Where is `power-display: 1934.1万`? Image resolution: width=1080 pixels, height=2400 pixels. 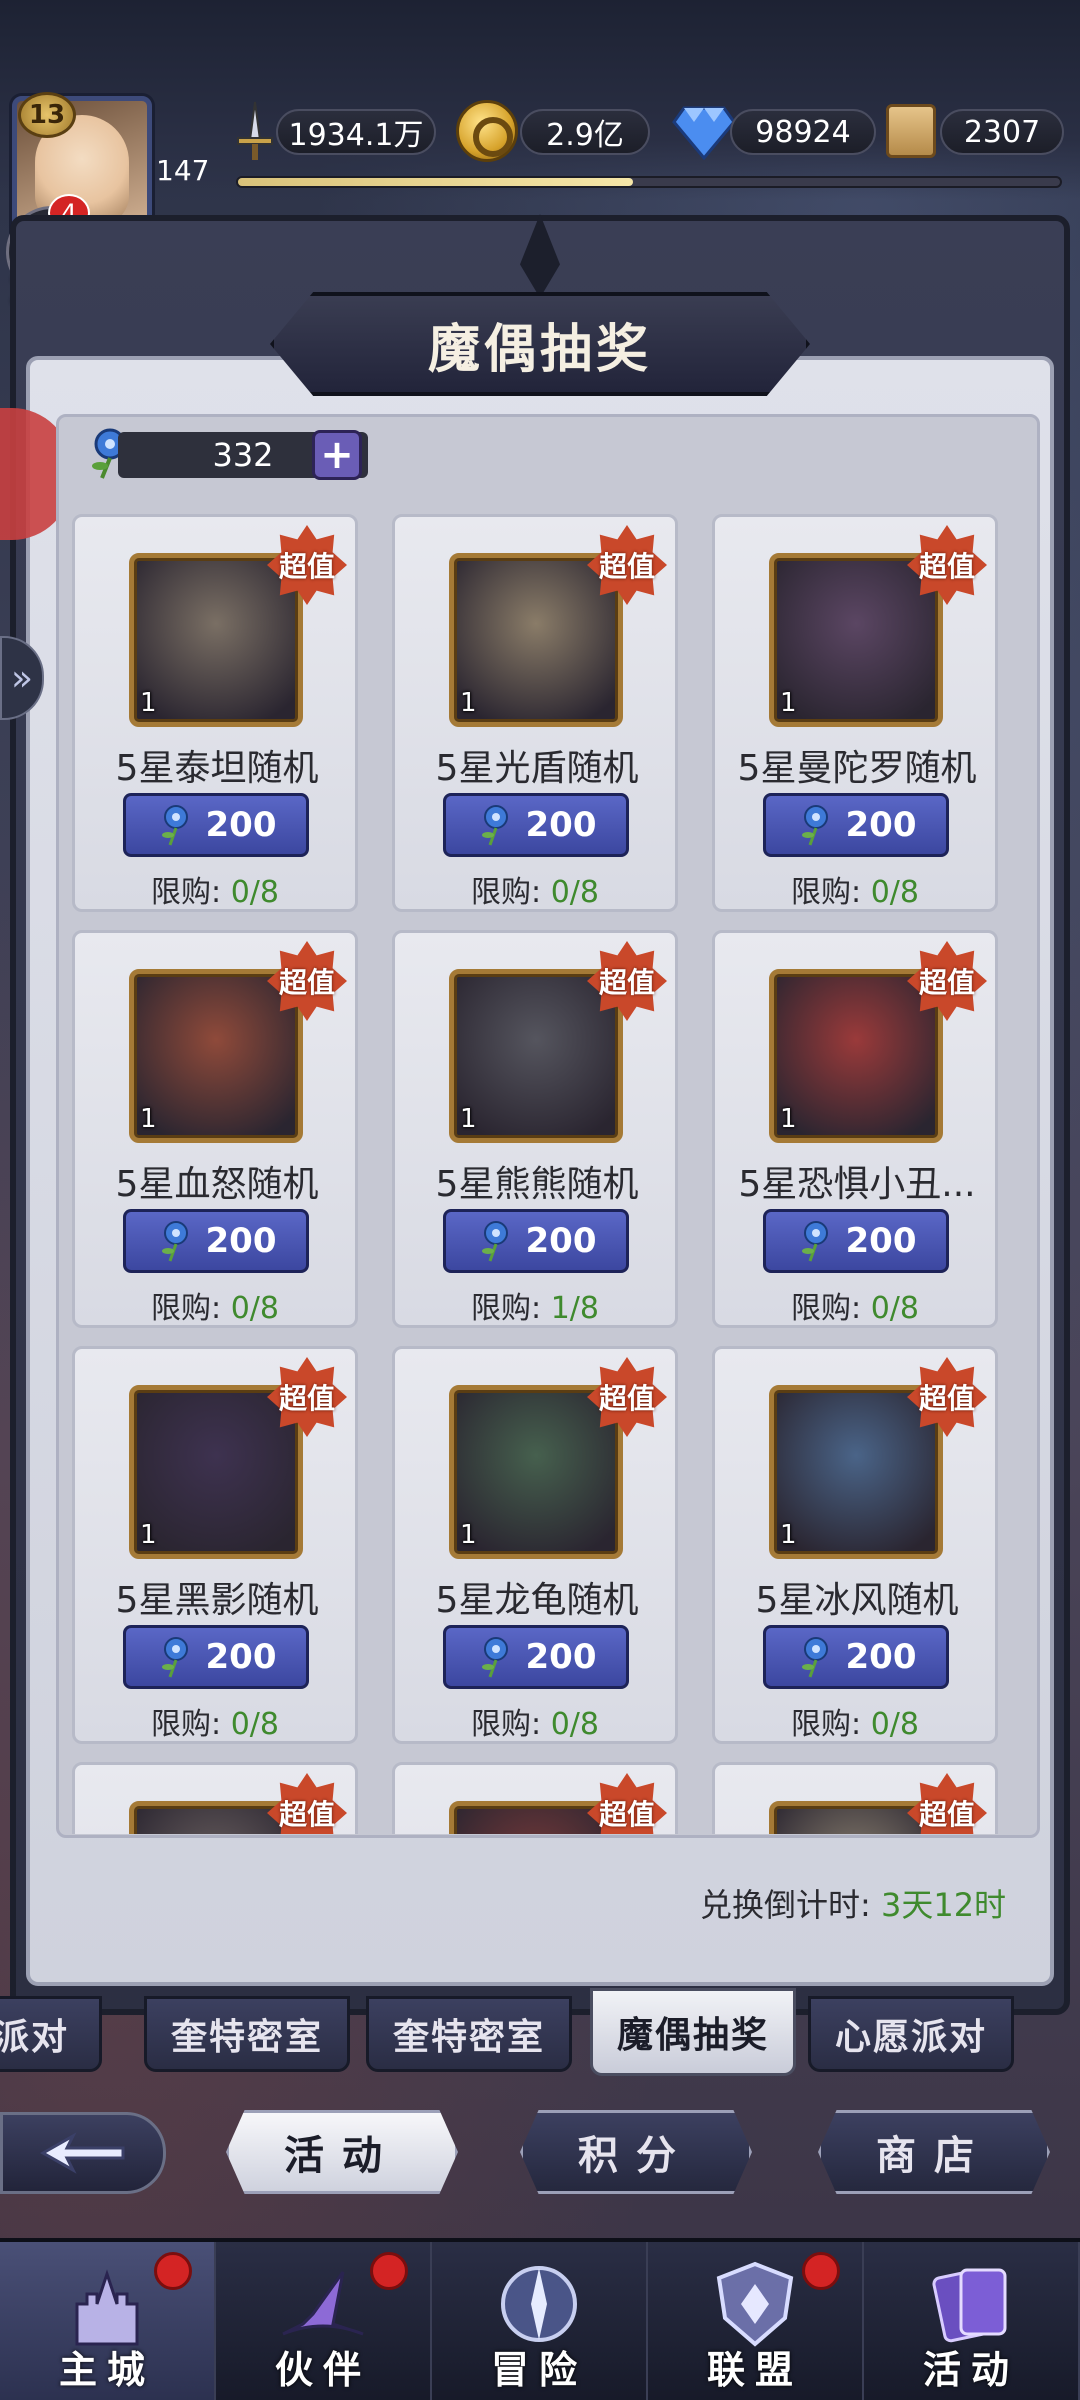
power-display: 1934.1万 is located at coordinates (356, 132).